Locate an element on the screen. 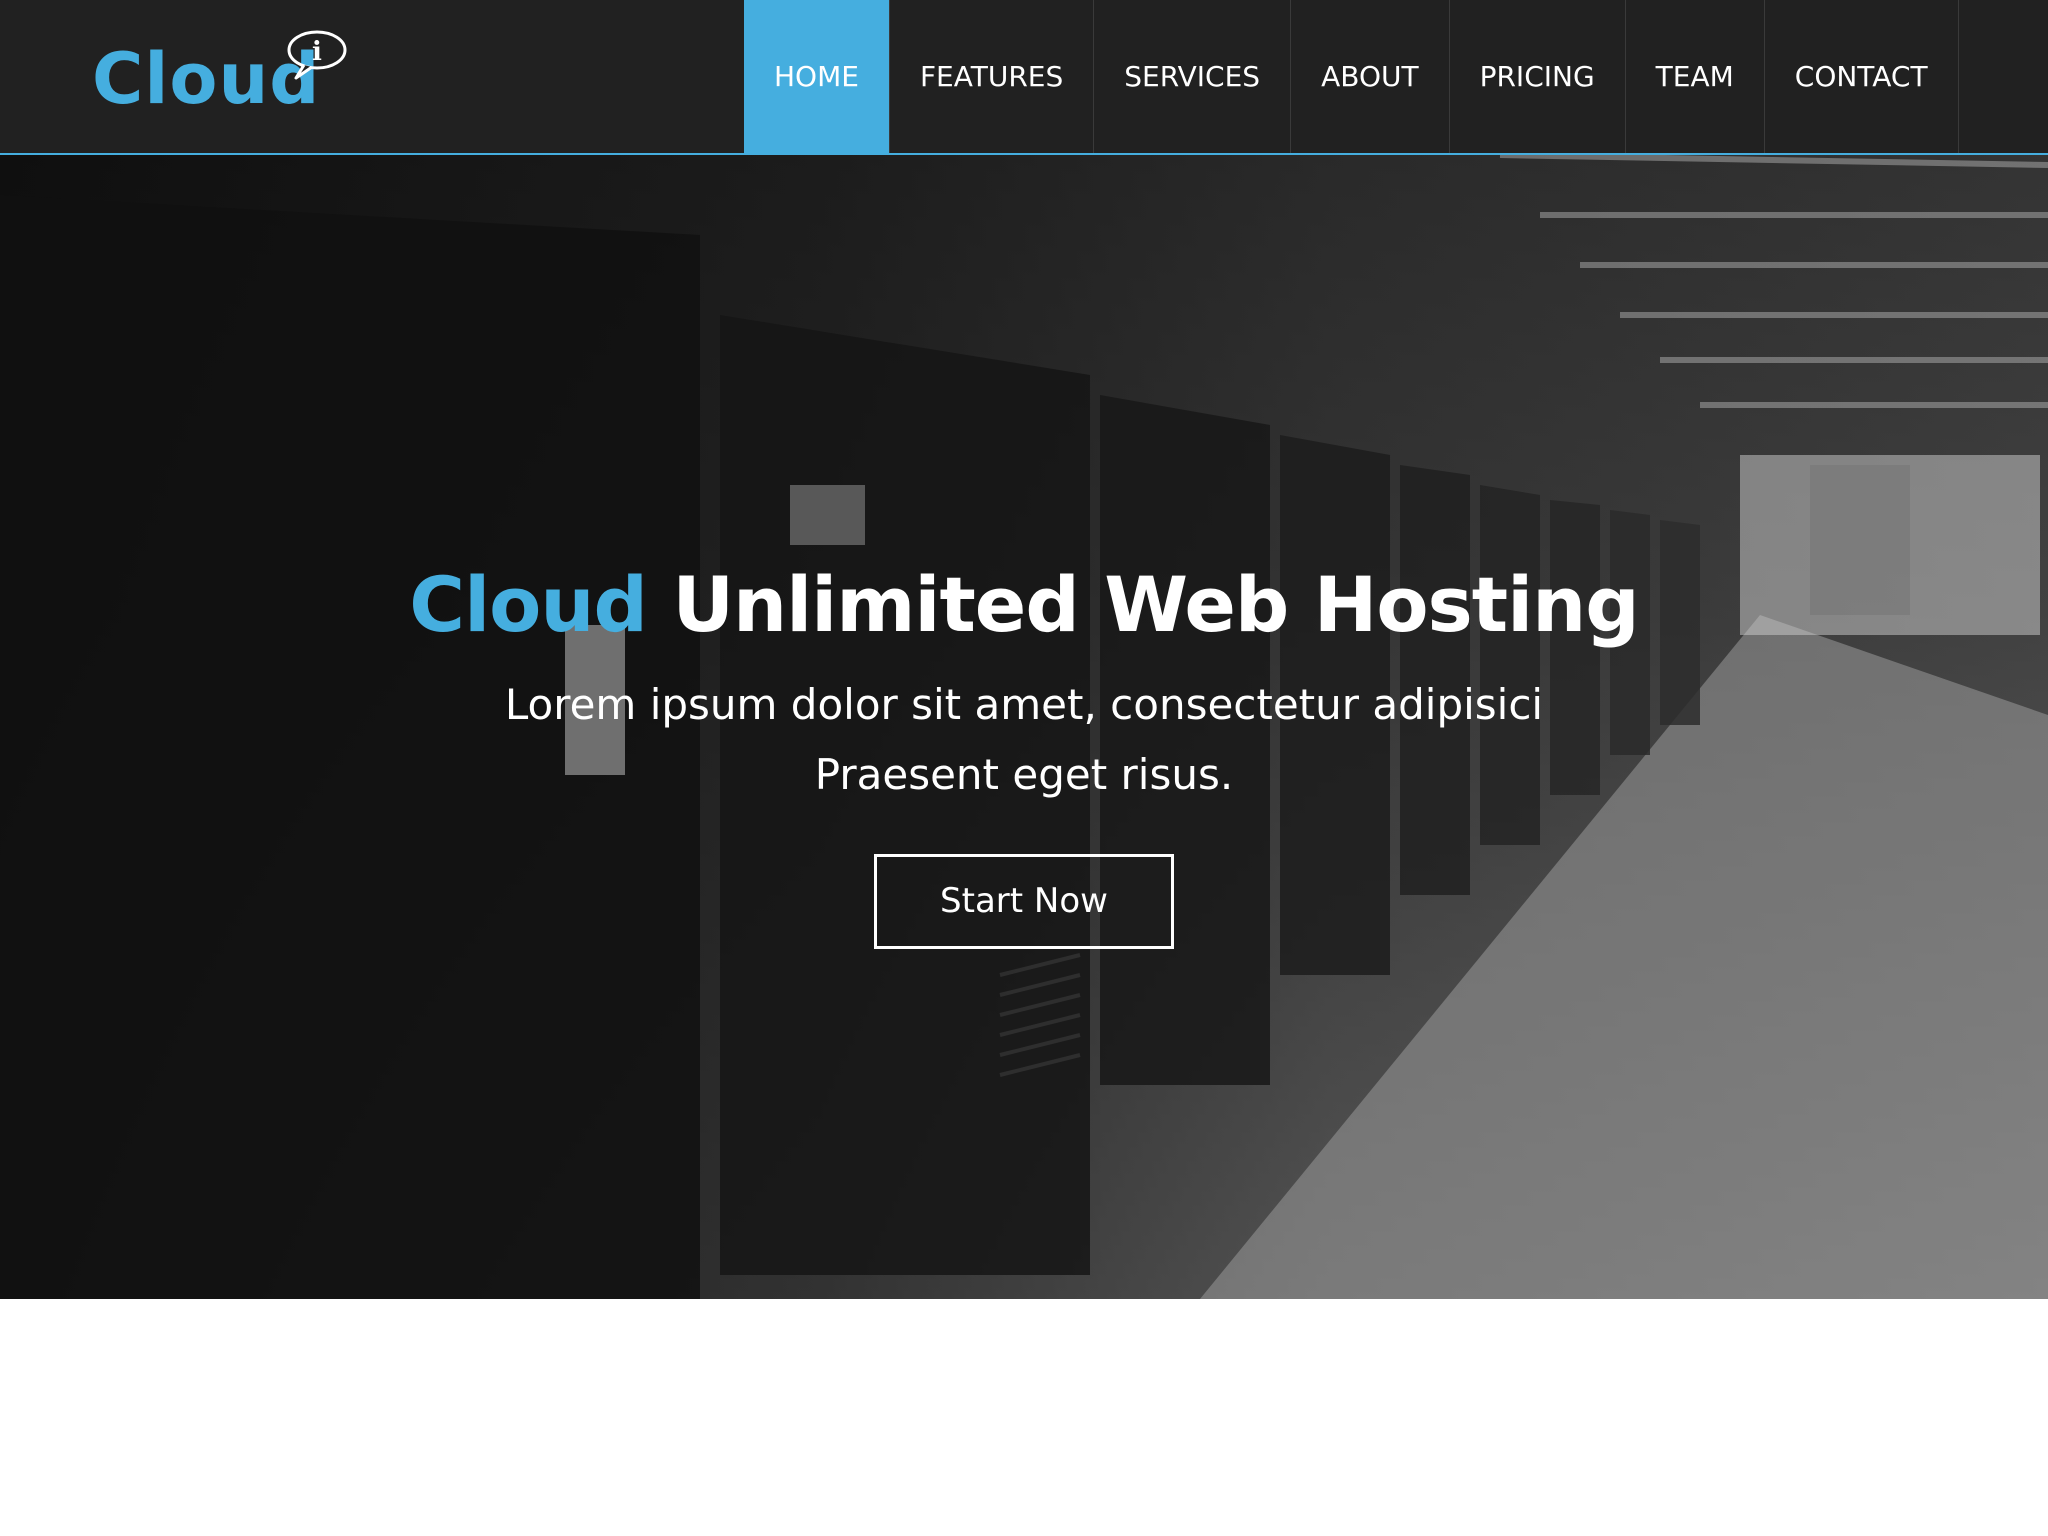  info-bubble-icon: i is located at coordinates (317, 55).